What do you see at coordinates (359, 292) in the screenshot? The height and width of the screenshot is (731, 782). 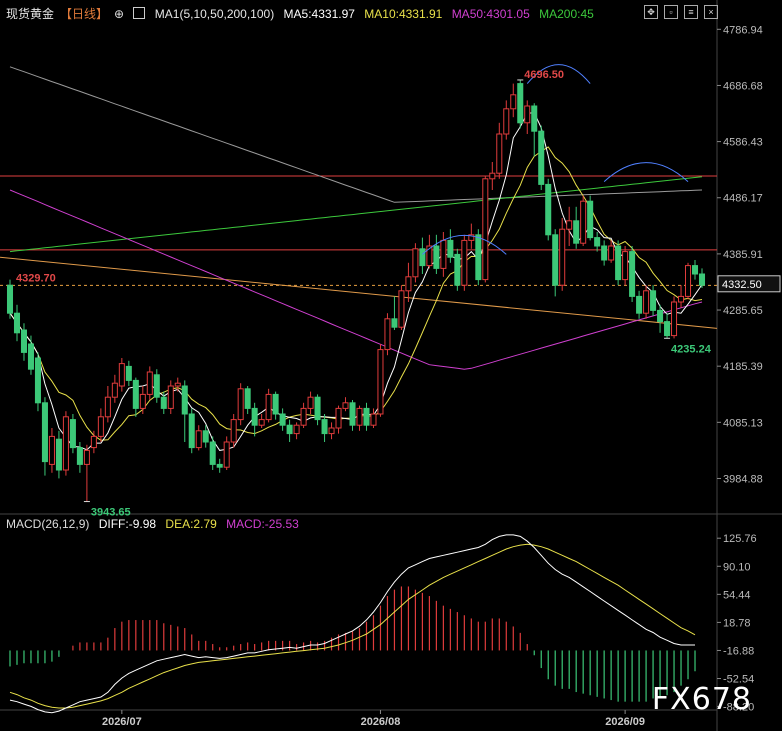 I see `trend-line` at bounding box center [359, 292].